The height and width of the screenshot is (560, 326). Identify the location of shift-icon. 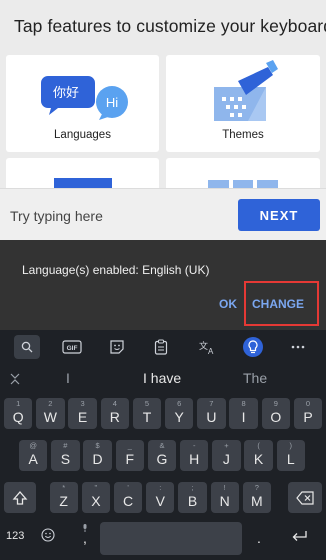
(20, 497).